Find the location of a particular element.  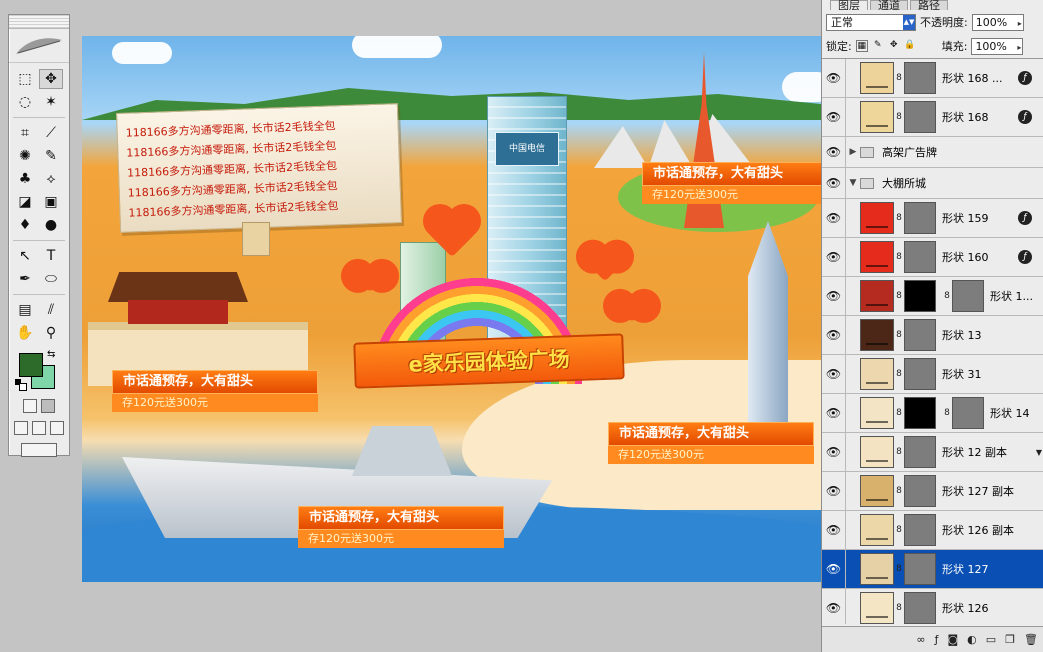

link-layers-icon: ∞ is located at coordinates (920, 639).